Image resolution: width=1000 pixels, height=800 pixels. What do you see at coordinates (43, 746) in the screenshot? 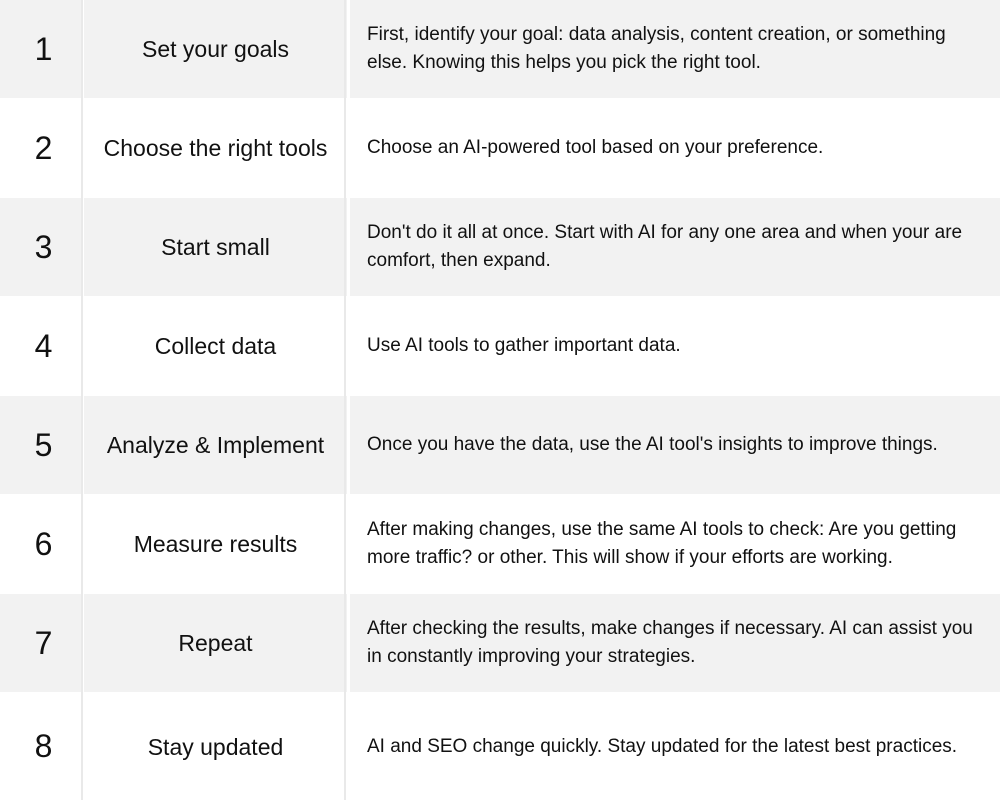
I see `step-number: 8` at bounding box center [43, 746].